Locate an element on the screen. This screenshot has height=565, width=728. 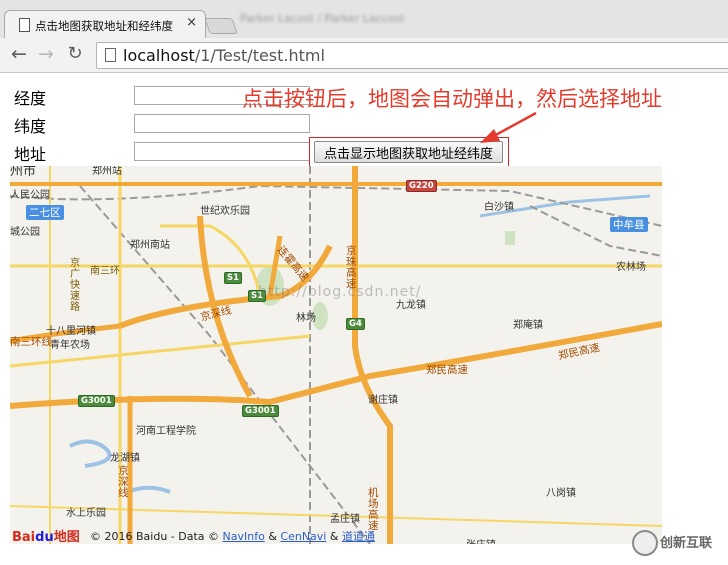
tab-title: 点击地图获取地址和经纬度 is located at coordinates (104, 26).